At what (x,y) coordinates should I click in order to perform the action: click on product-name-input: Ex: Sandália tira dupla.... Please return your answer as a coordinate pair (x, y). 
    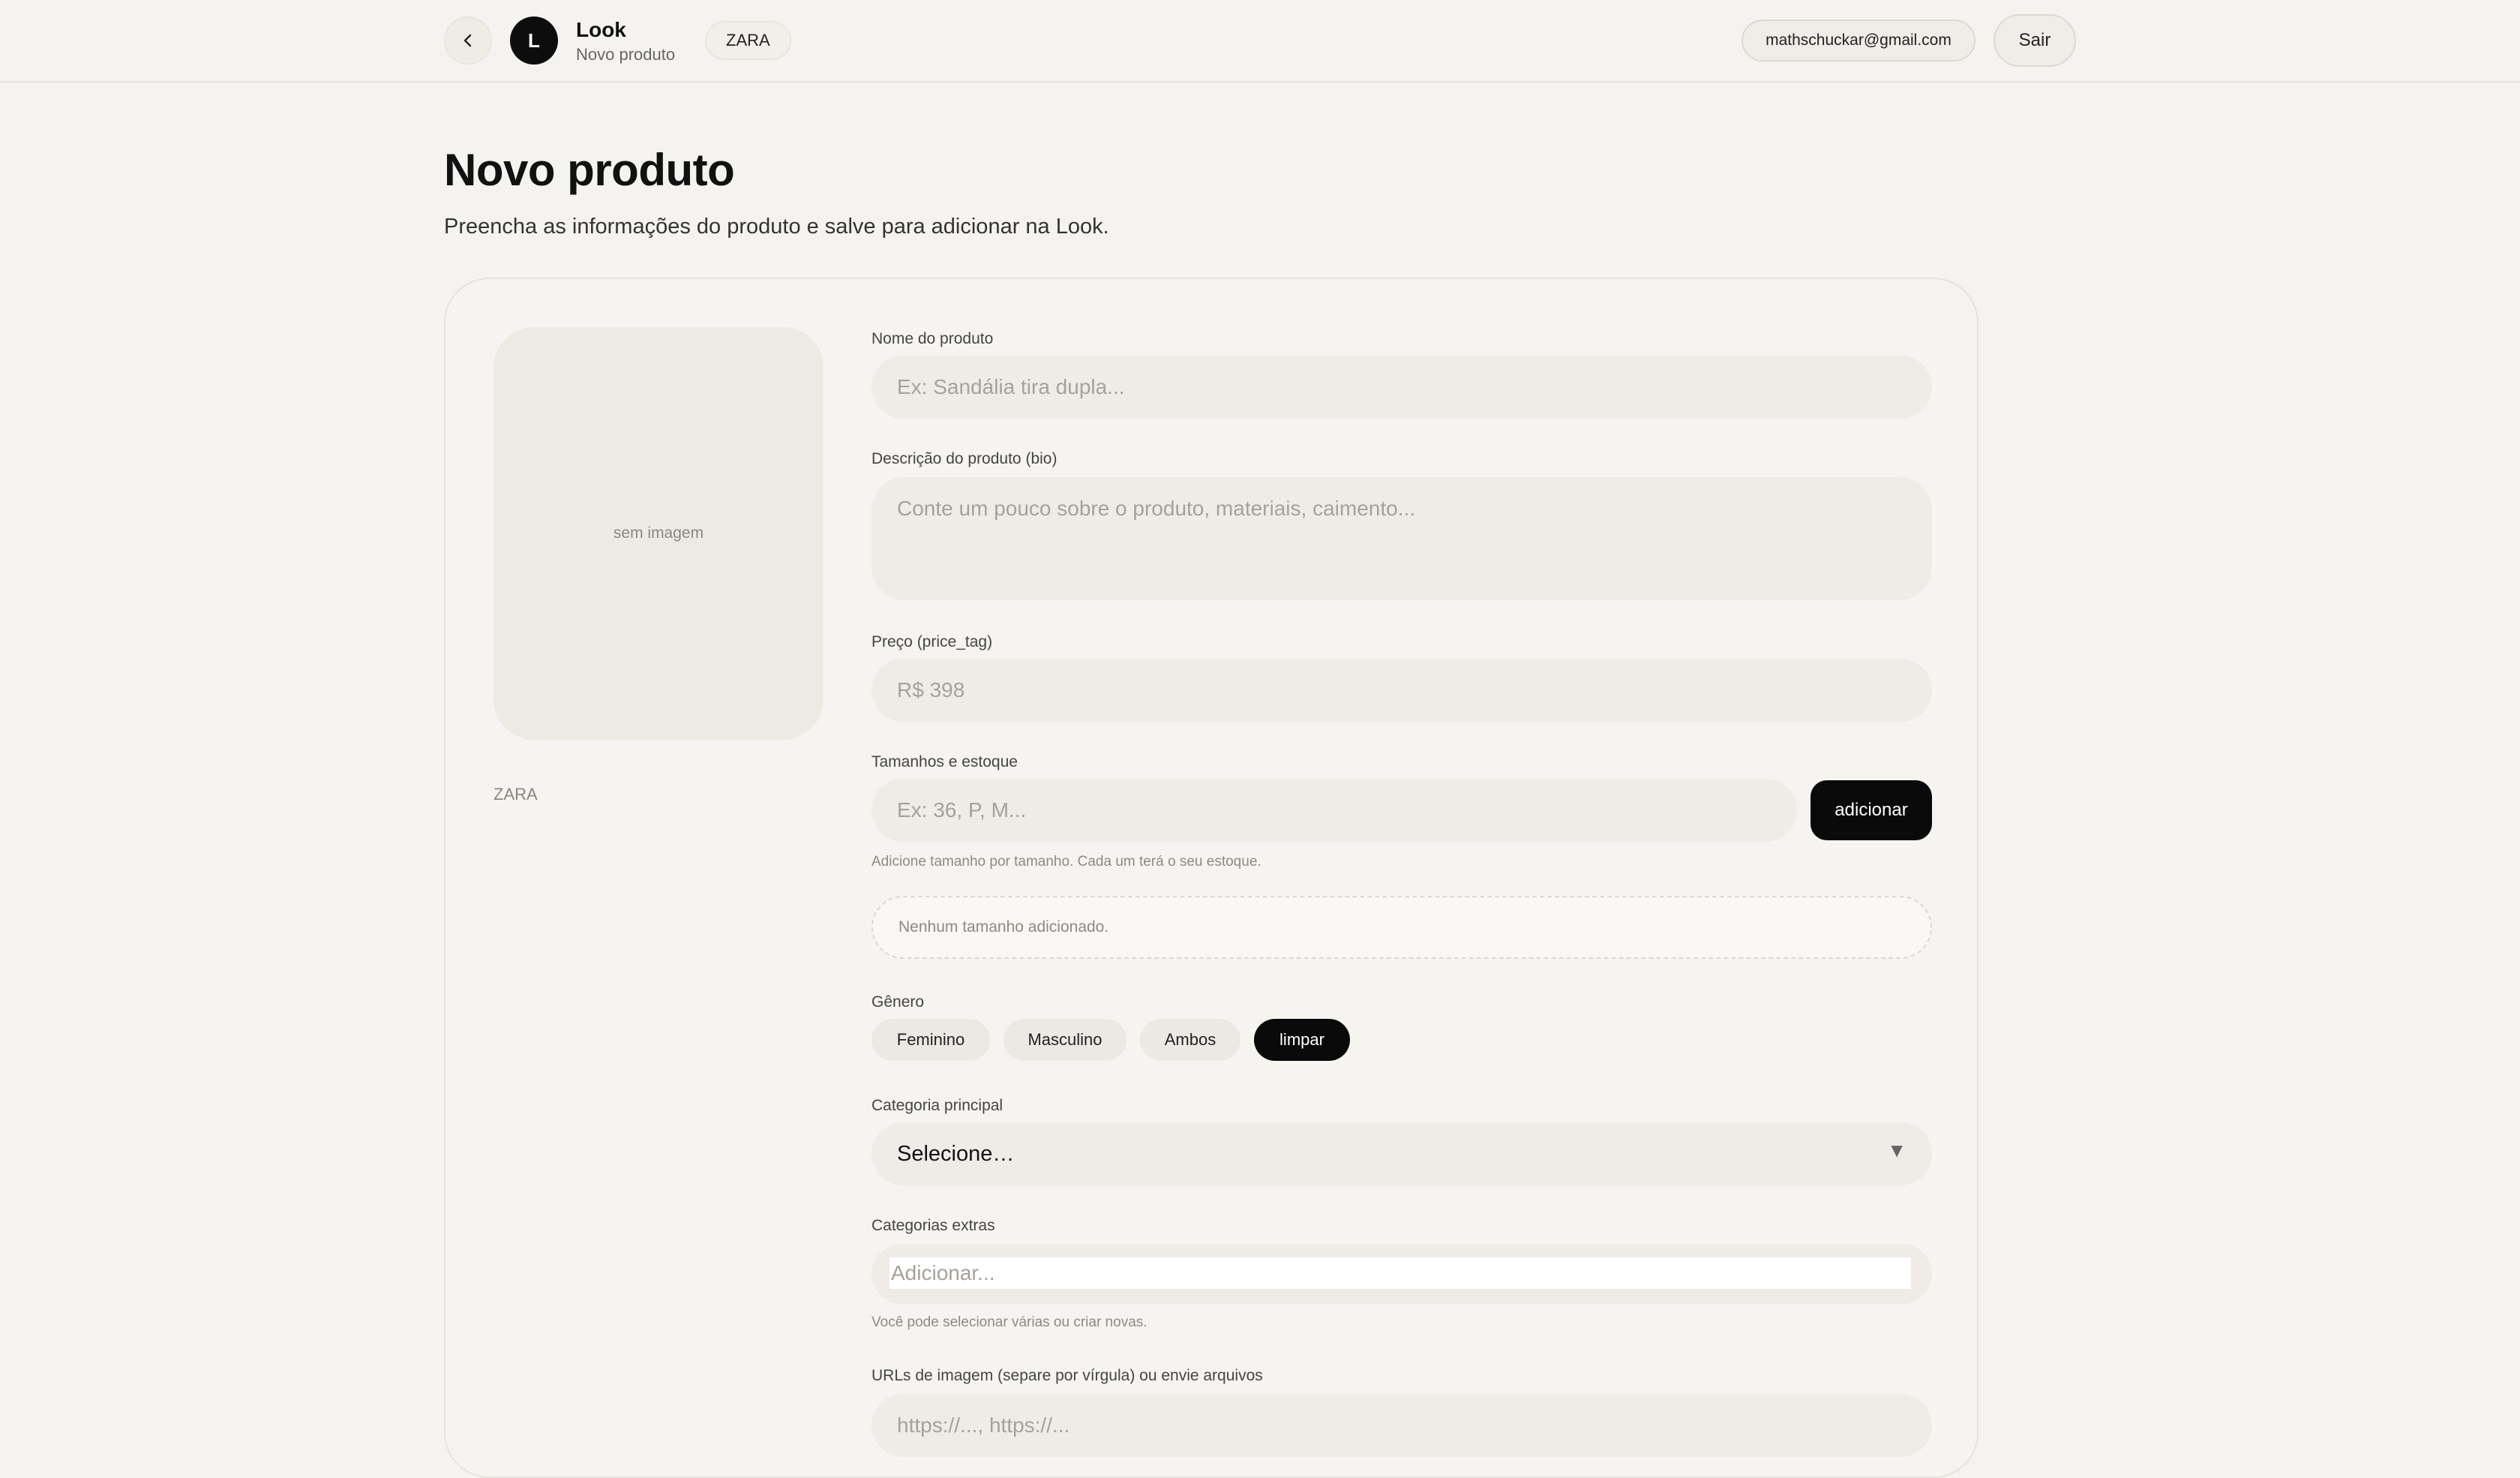
    Looking at the image, I should click on (1402, 387).